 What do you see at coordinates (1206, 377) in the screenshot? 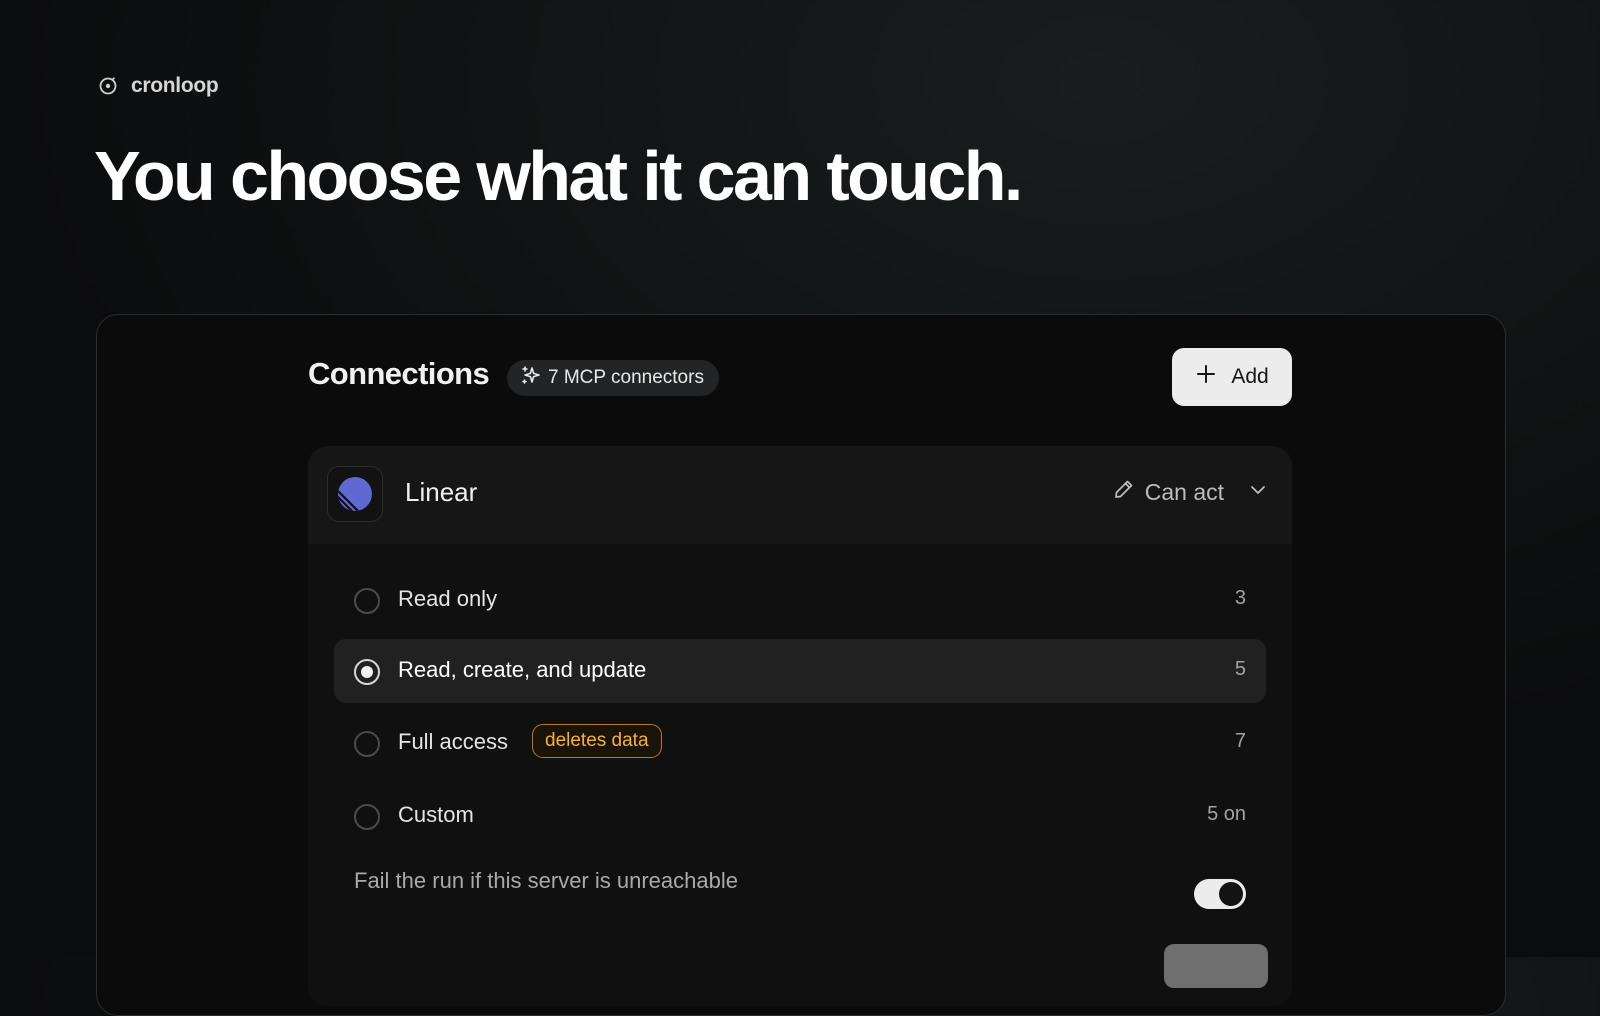
I see `plus-icon` at bounding box center [1206, 377].